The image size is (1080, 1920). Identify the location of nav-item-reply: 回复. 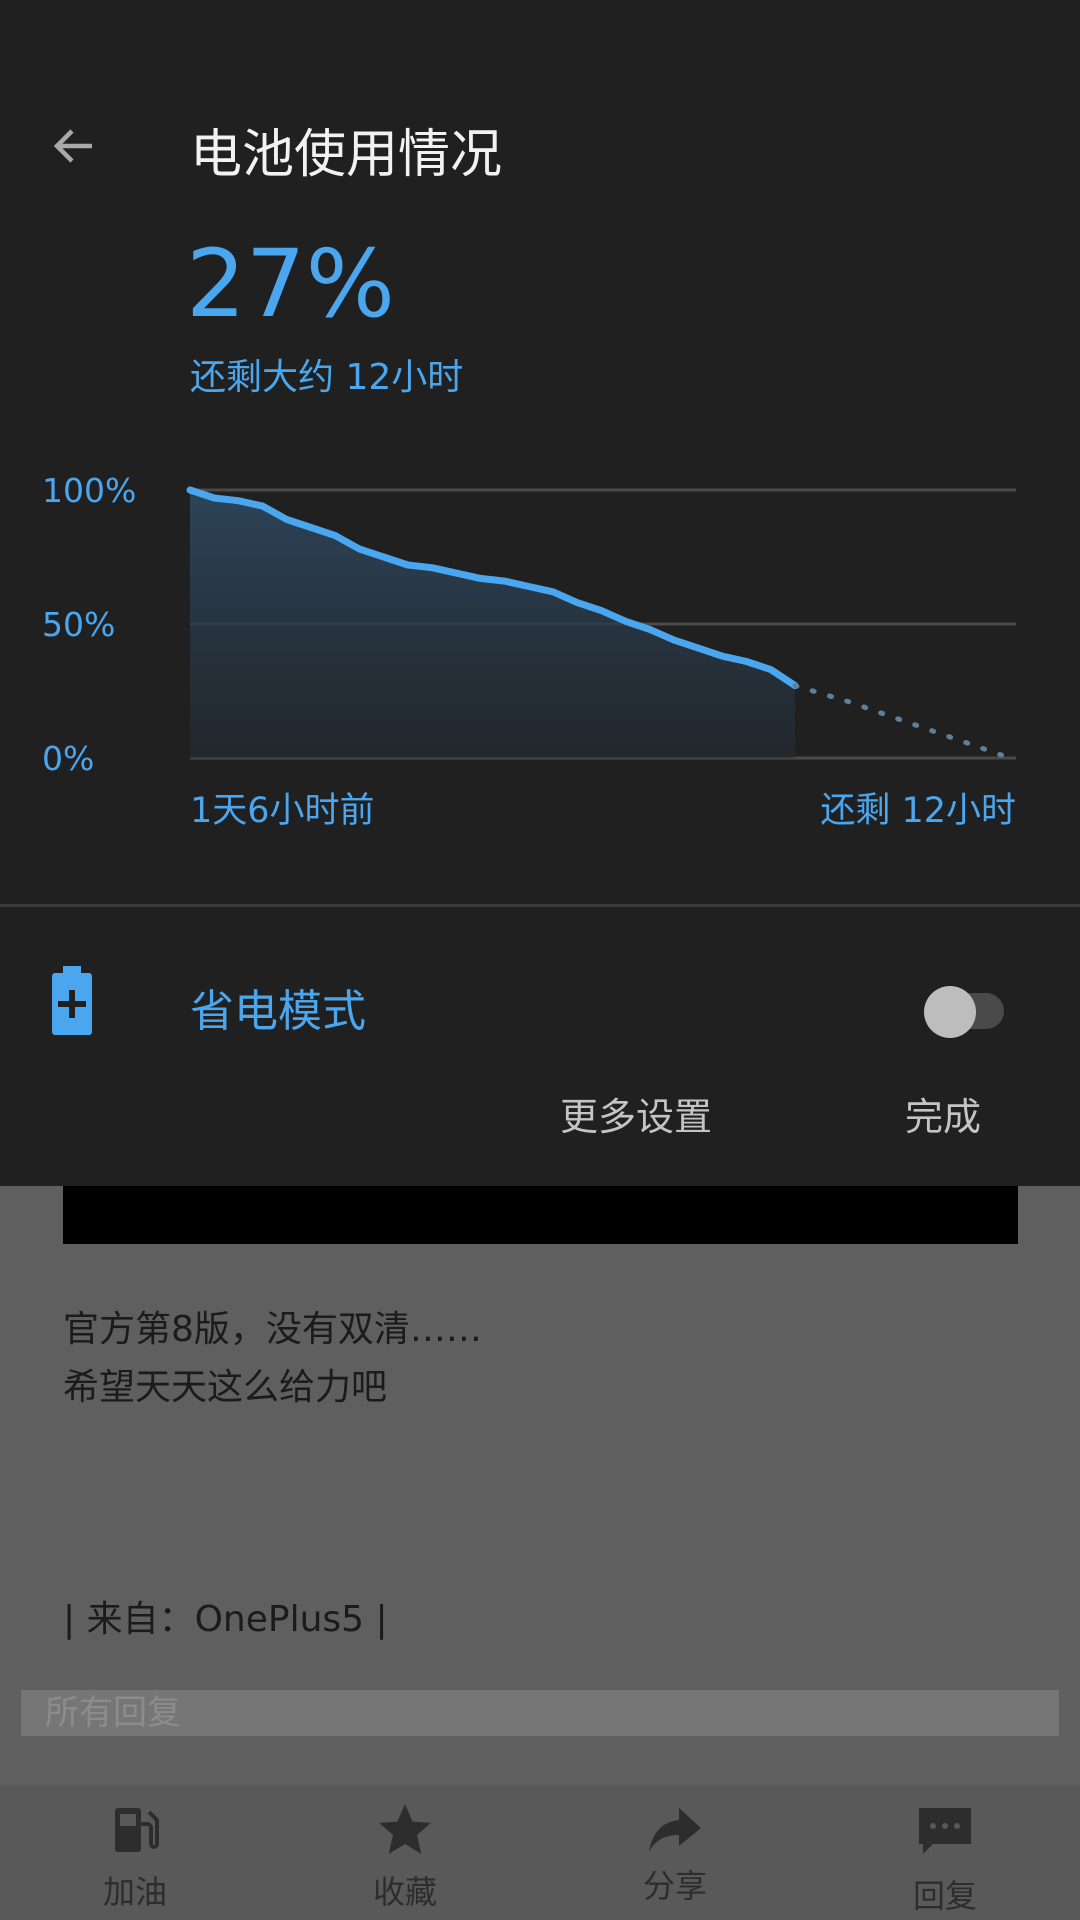
(945, 1852).